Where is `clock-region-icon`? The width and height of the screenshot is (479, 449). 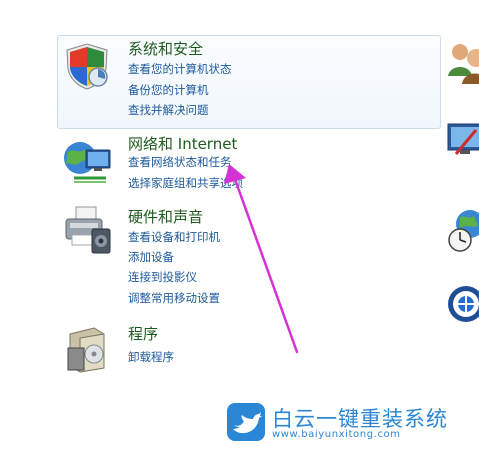
clock-region-icon is located at coordinates (462, 231).